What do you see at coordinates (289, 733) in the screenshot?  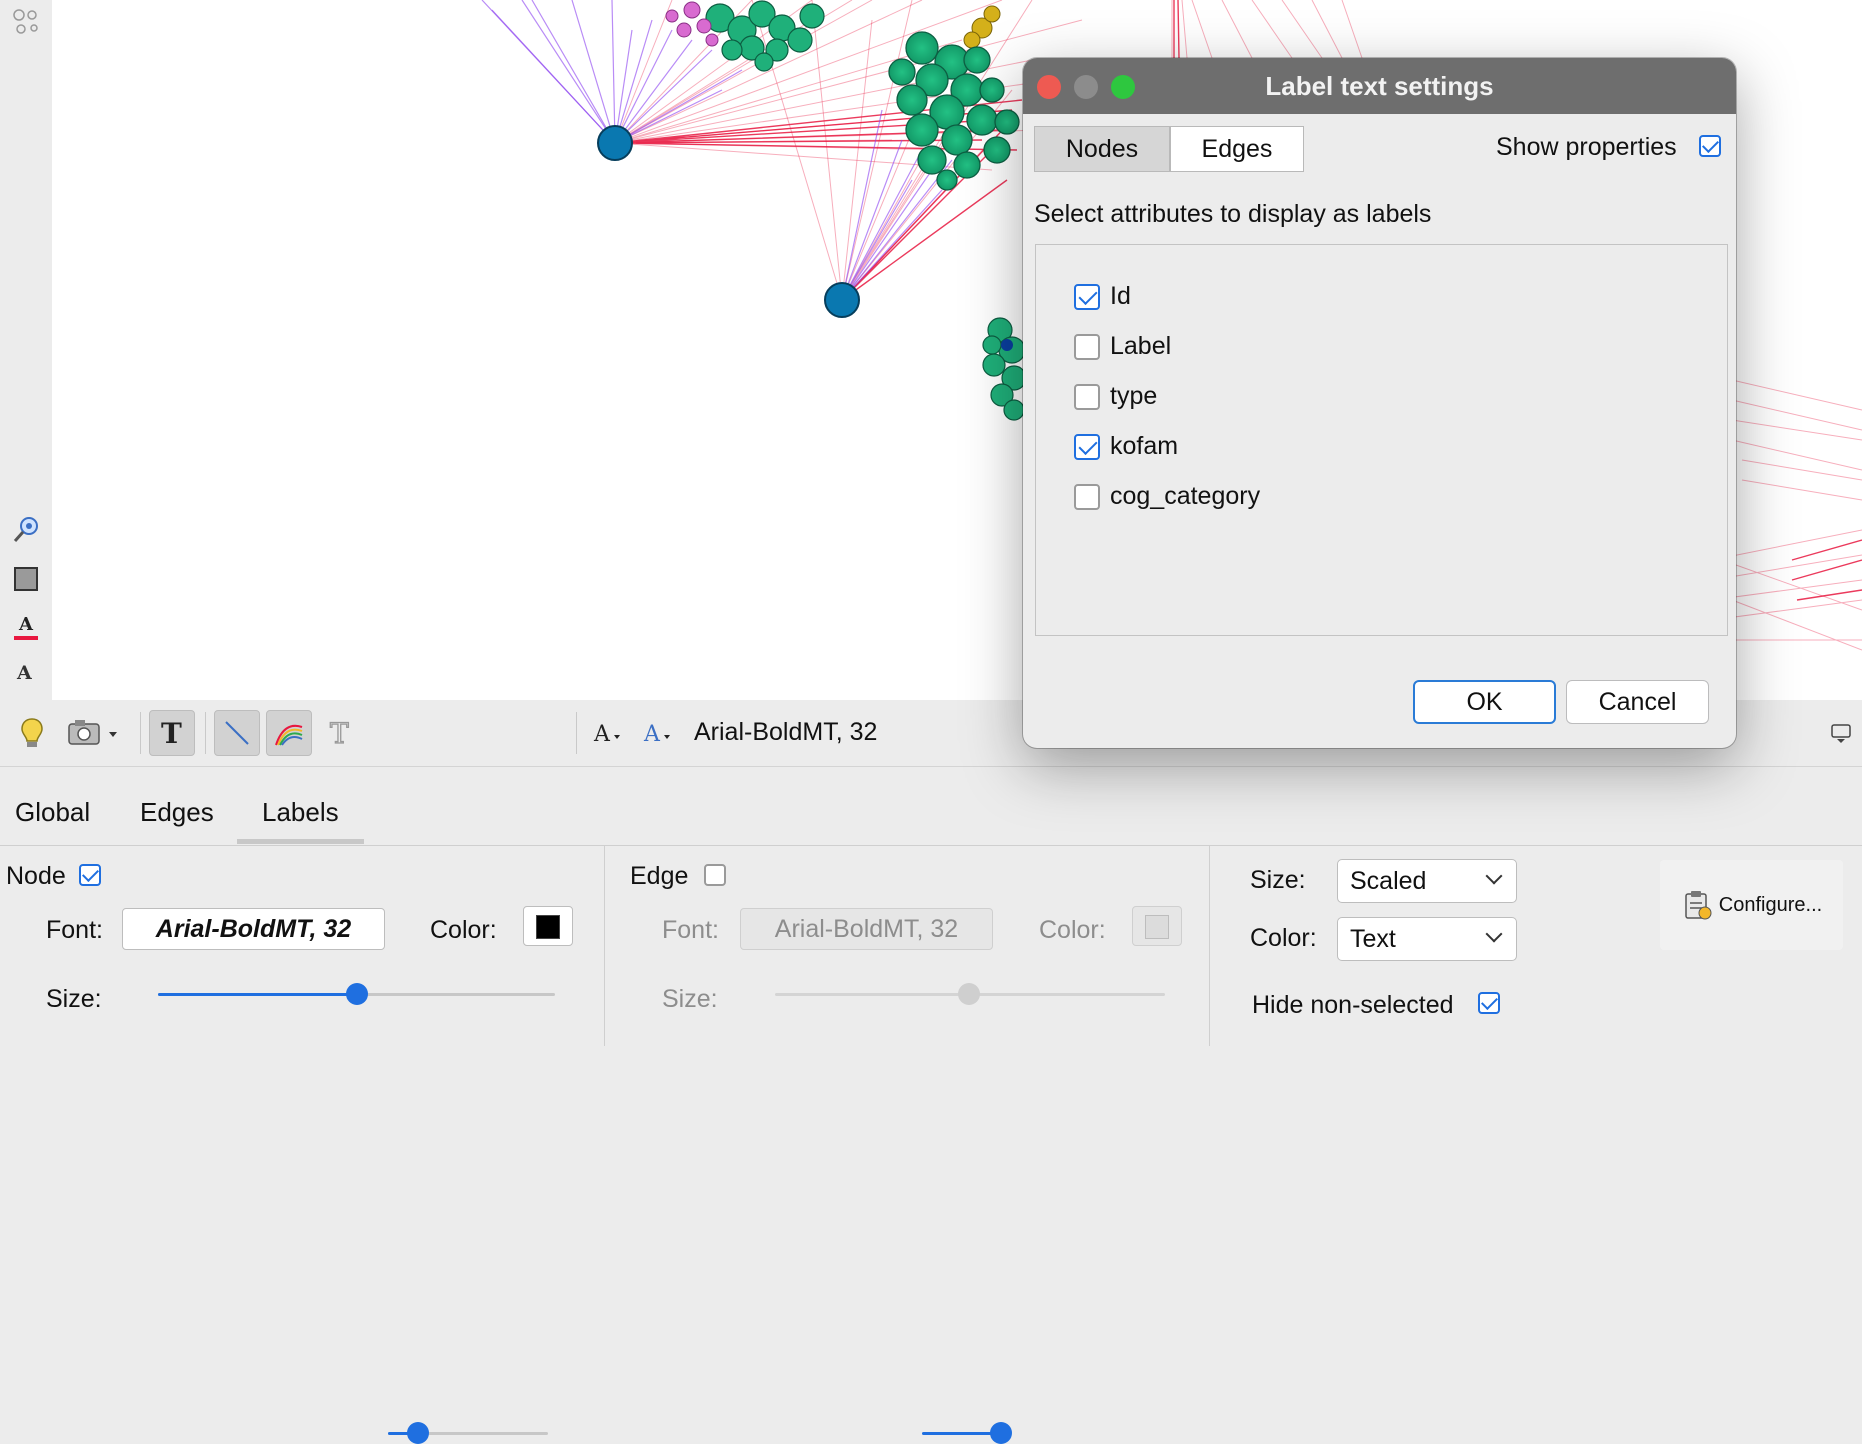 I see `edge-color-icon` at bounding box center [289, 733].